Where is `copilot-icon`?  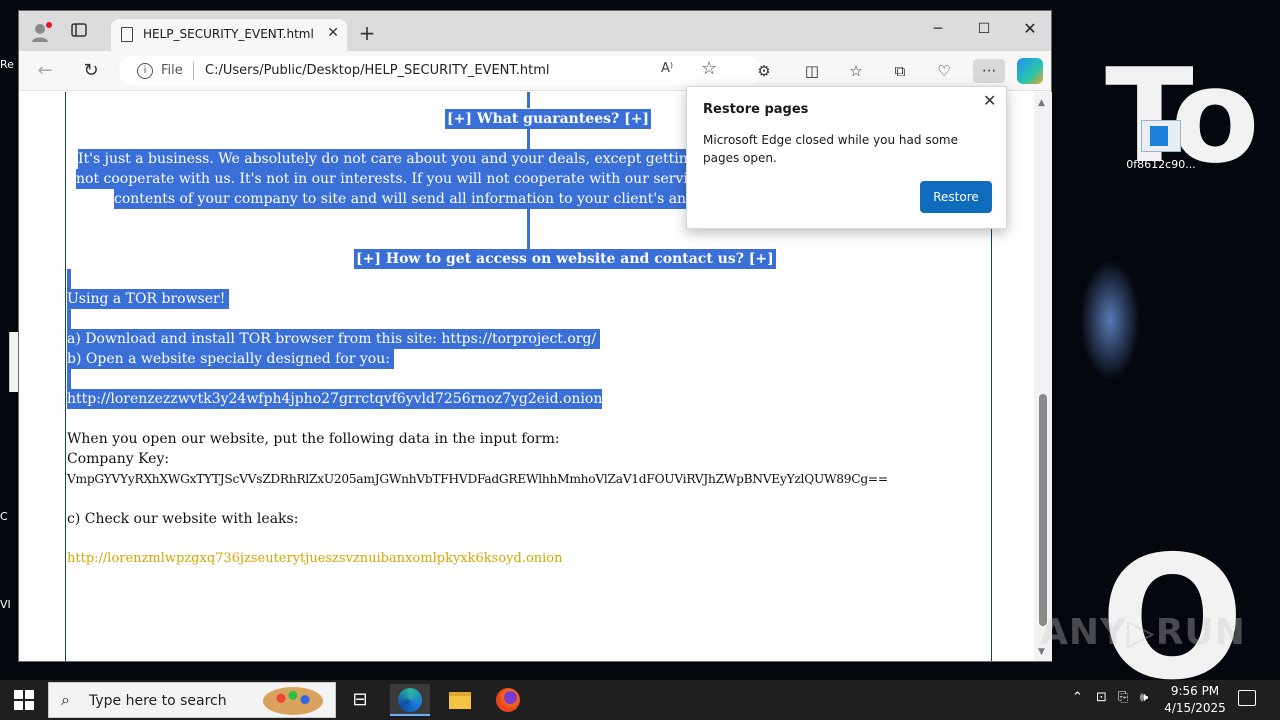 copilot-icon is located at coordinates (1030, 71).